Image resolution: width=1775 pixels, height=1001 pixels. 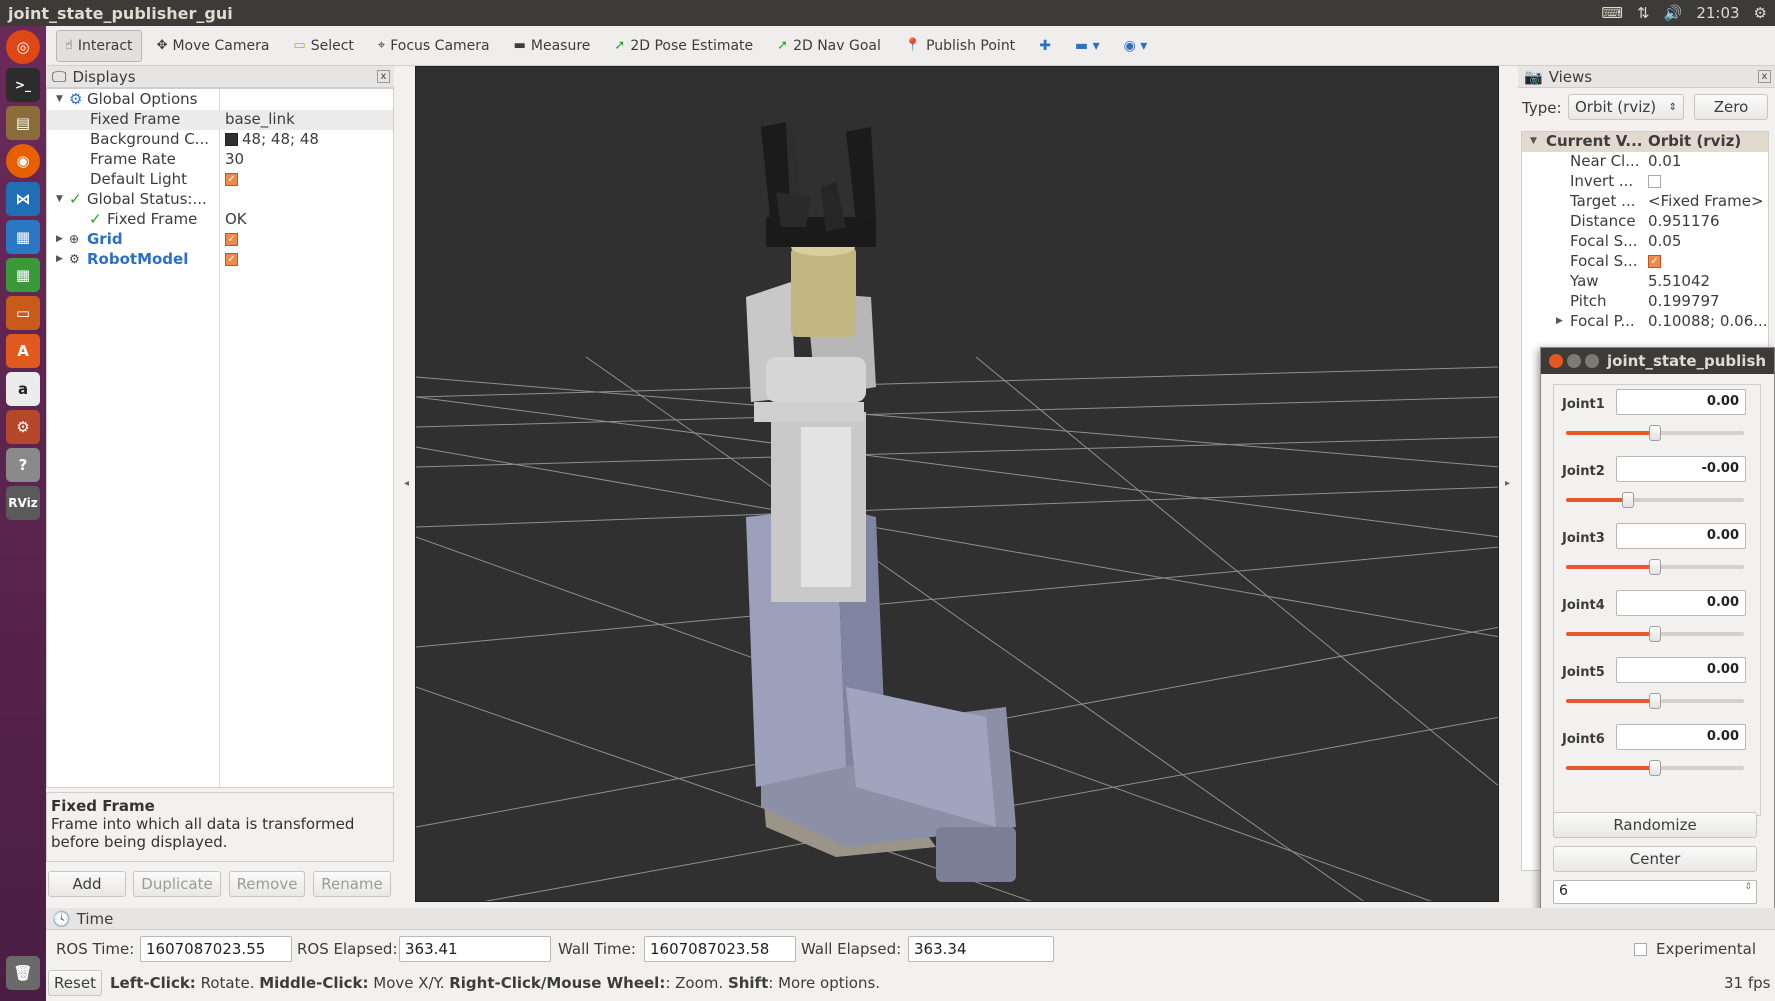 What do you see at coordinates (1681, 536) in the screenshot?
I see `joint3-value-field: 0.00` at bounding box center [1681, 536].